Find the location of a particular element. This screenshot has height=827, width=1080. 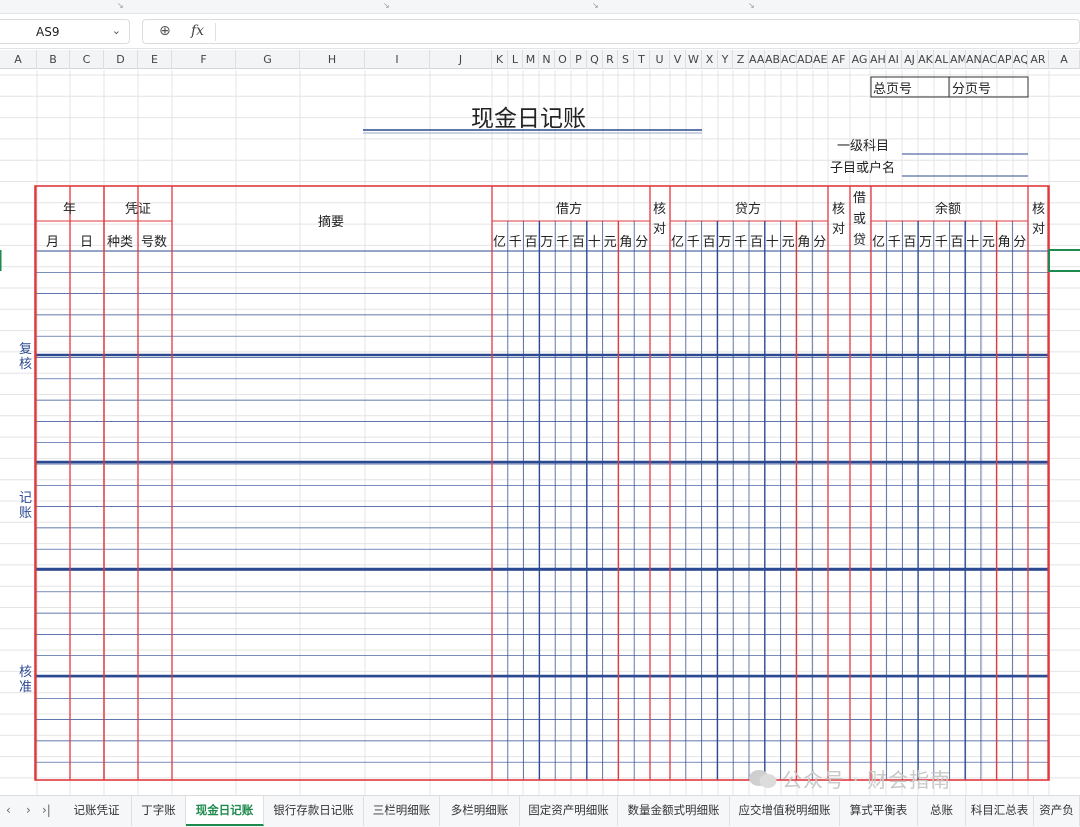

column-header: AA is located at coordinates (757, 59).